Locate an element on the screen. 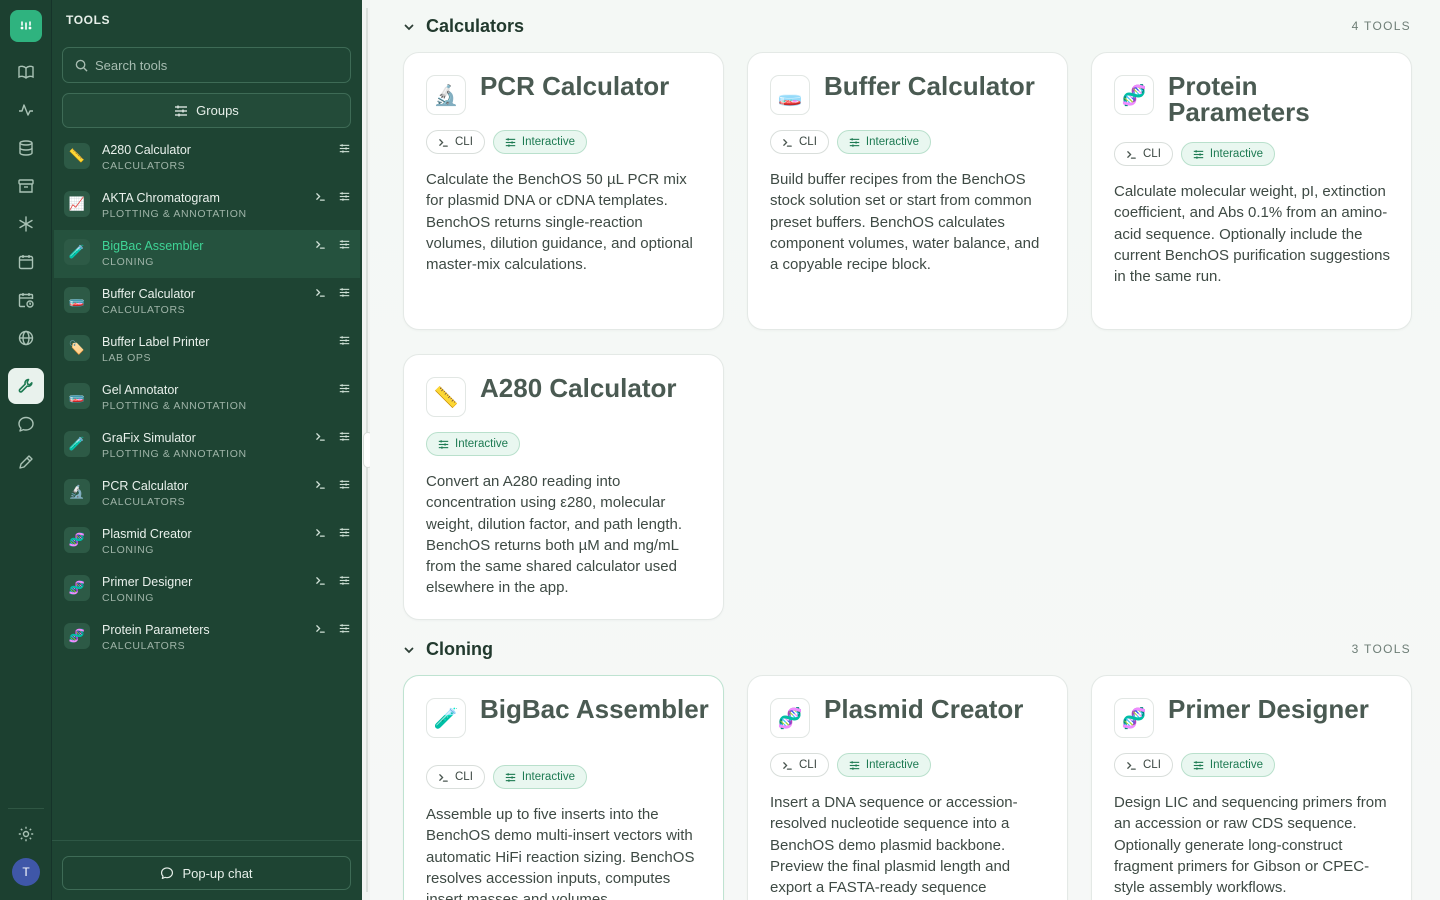  tool-list-item: 🧫 Buffer Calculator CALCULATORS is located at coordinates (207, 302).